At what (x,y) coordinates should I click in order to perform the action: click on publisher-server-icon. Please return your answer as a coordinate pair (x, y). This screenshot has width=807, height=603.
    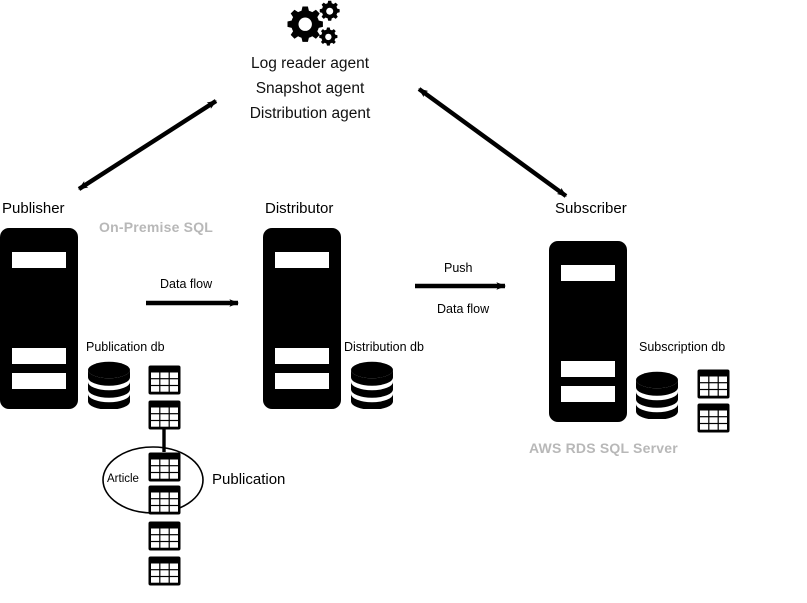
    Looking at the image, I should click on (39, 318).